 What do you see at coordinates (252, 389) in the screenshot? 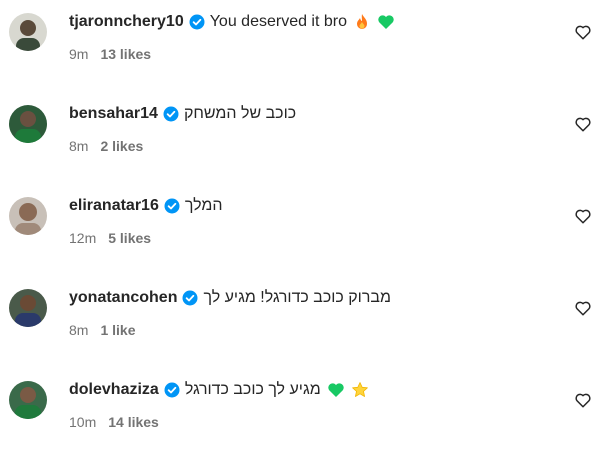
I see `comment-text: מגיע לך כוכב כדורגל` at bounding box center [252, 389].